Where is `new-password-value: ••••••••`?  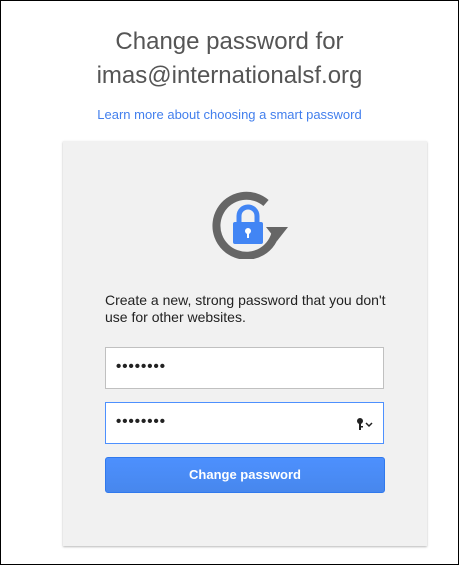 new-password-value: •••••••• is located at coordinates (141, 366).